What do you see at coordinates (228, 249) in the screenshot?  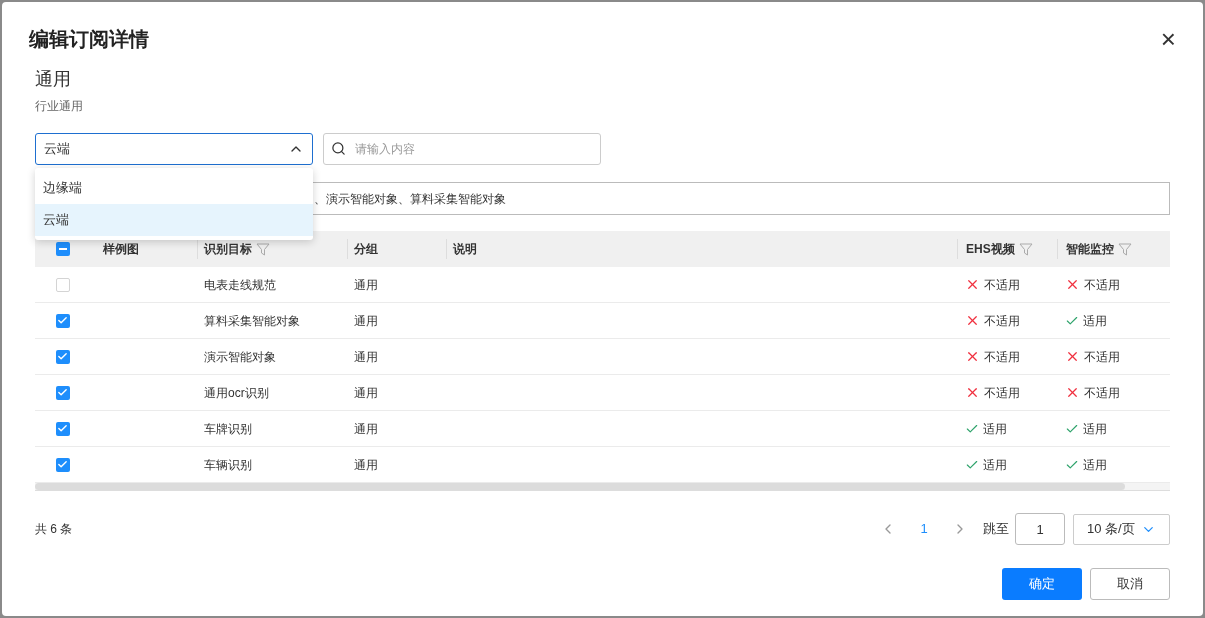 I see `column-header: 识别目标` at bounding box center [228, 249].